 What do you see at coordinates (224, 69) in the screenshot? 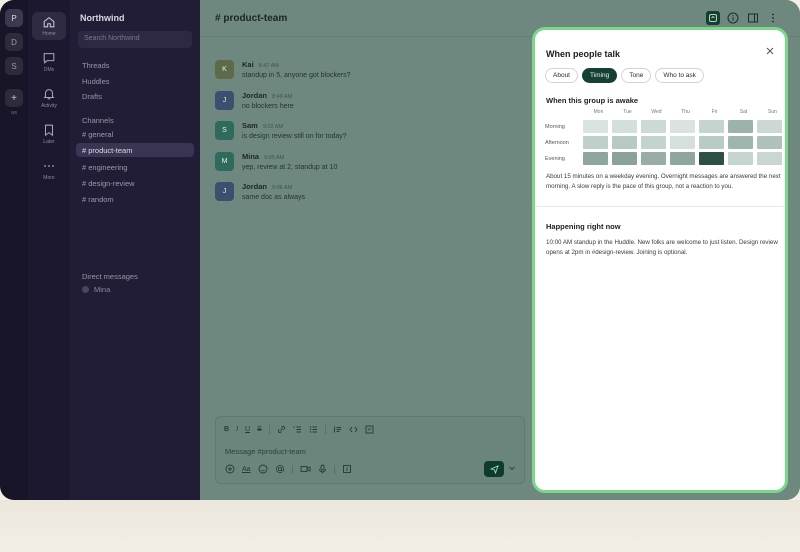
I see `avatar: K` at bounding box center [224, 69].